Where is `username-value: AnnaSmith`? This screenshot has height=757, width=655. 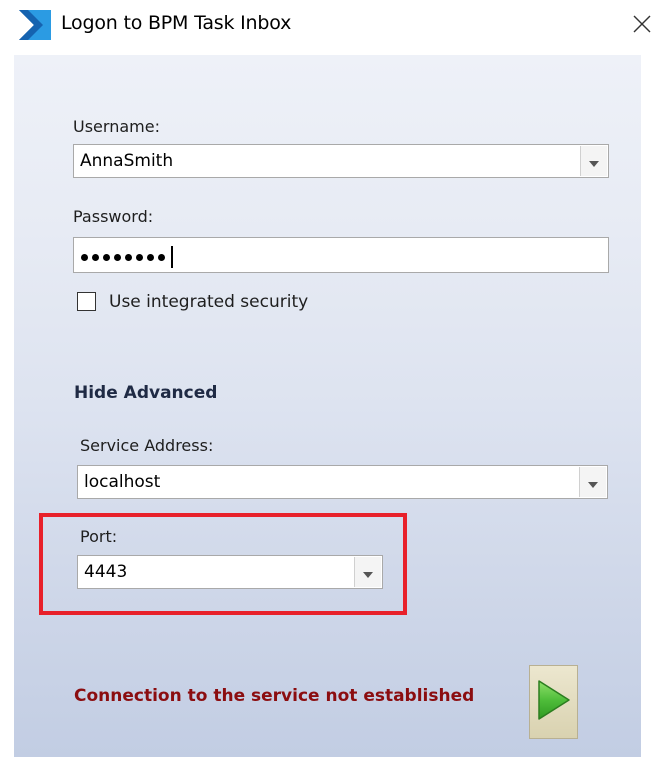
username-value: AnnaSmith is located at coordinates (127, 161).